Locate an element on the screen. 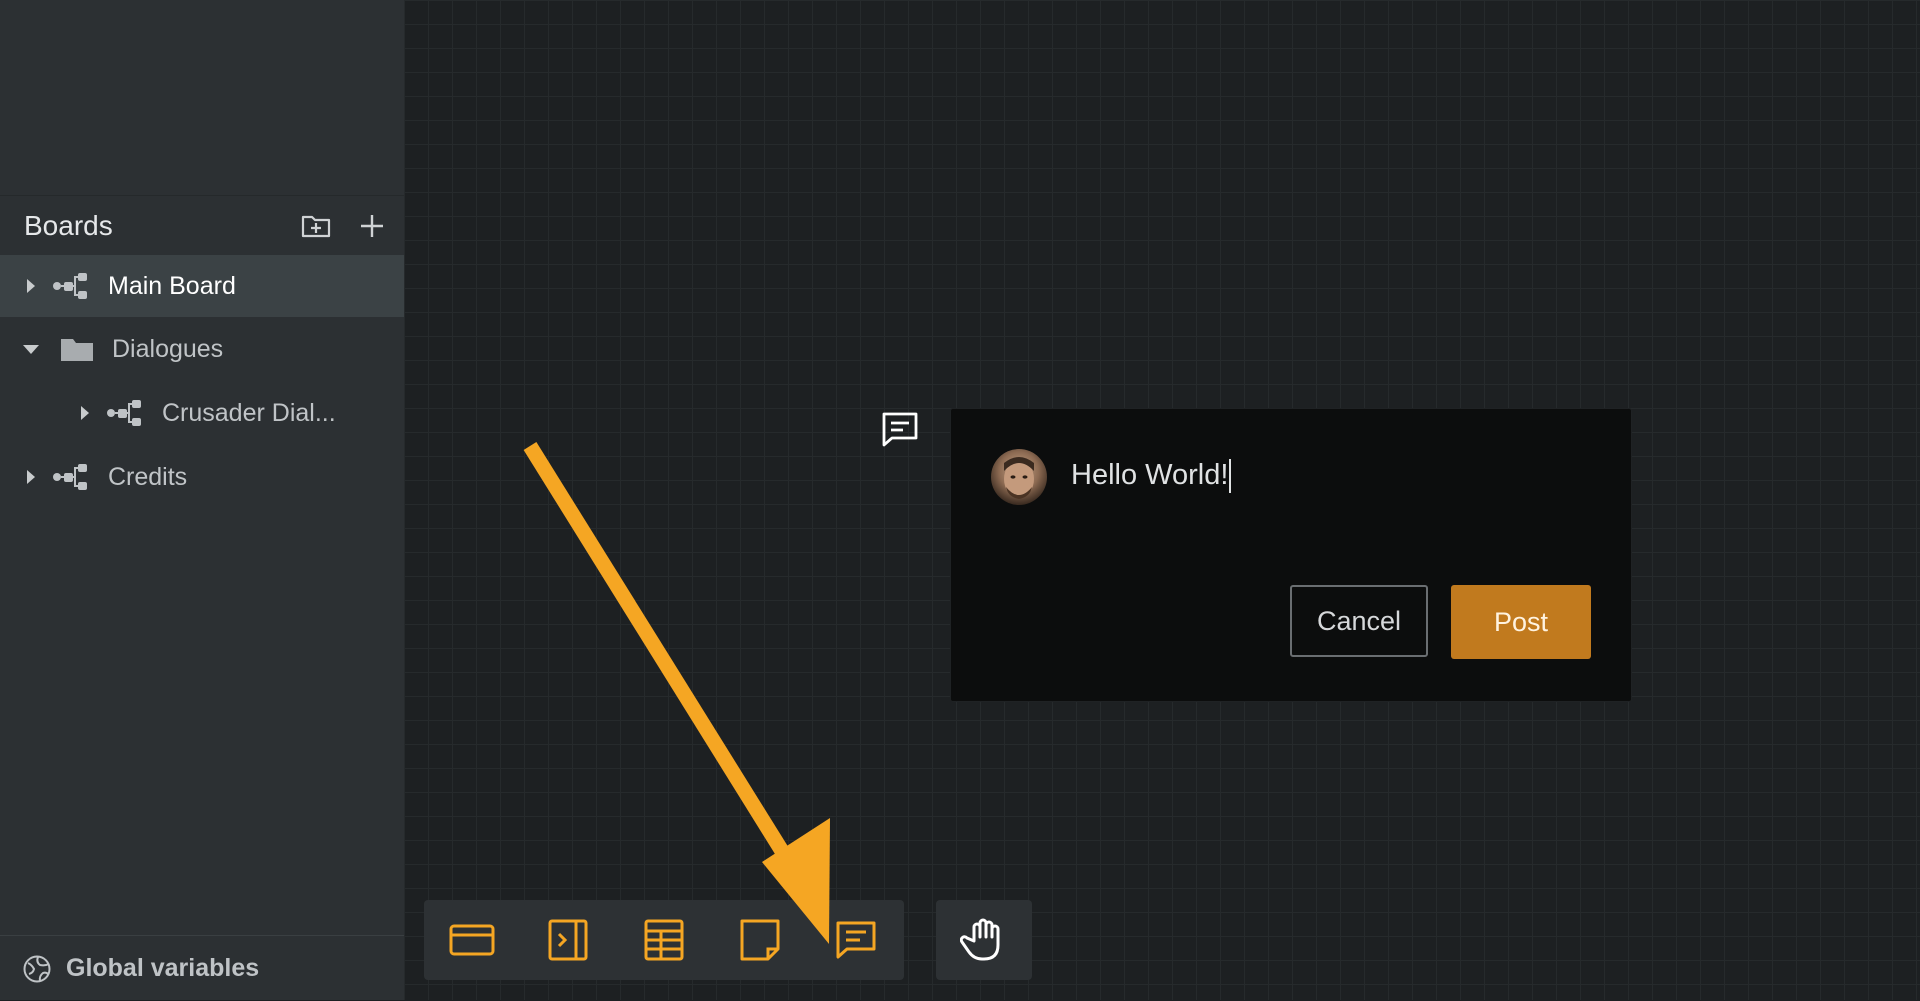 The width and height of the screenshot is (1920, 1001). note-icon is located at coordinates (760, 940).